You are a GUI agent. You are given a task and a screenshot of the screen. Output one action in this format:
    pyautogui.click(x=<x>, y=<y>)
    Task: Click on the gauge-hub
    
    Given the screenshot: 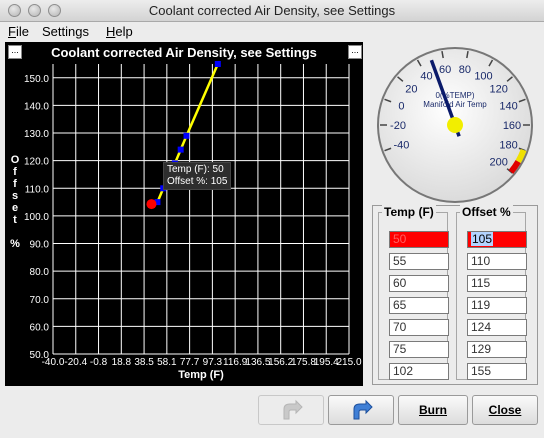 What is the action you would take?
    pyautogui.click(x=455, y=125)
    